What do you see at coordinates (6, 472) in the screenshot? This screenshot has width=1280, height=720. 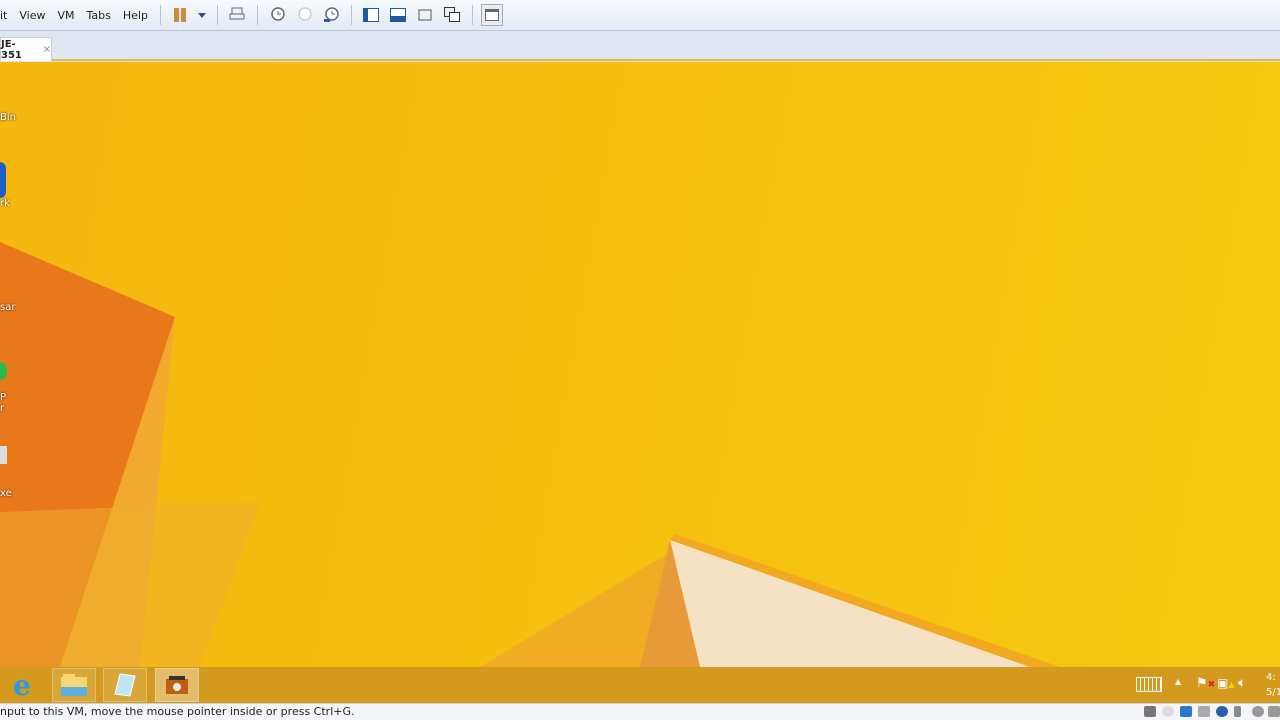 I see `desktop-icon-exe: xe` at bounding box center [6, 472].